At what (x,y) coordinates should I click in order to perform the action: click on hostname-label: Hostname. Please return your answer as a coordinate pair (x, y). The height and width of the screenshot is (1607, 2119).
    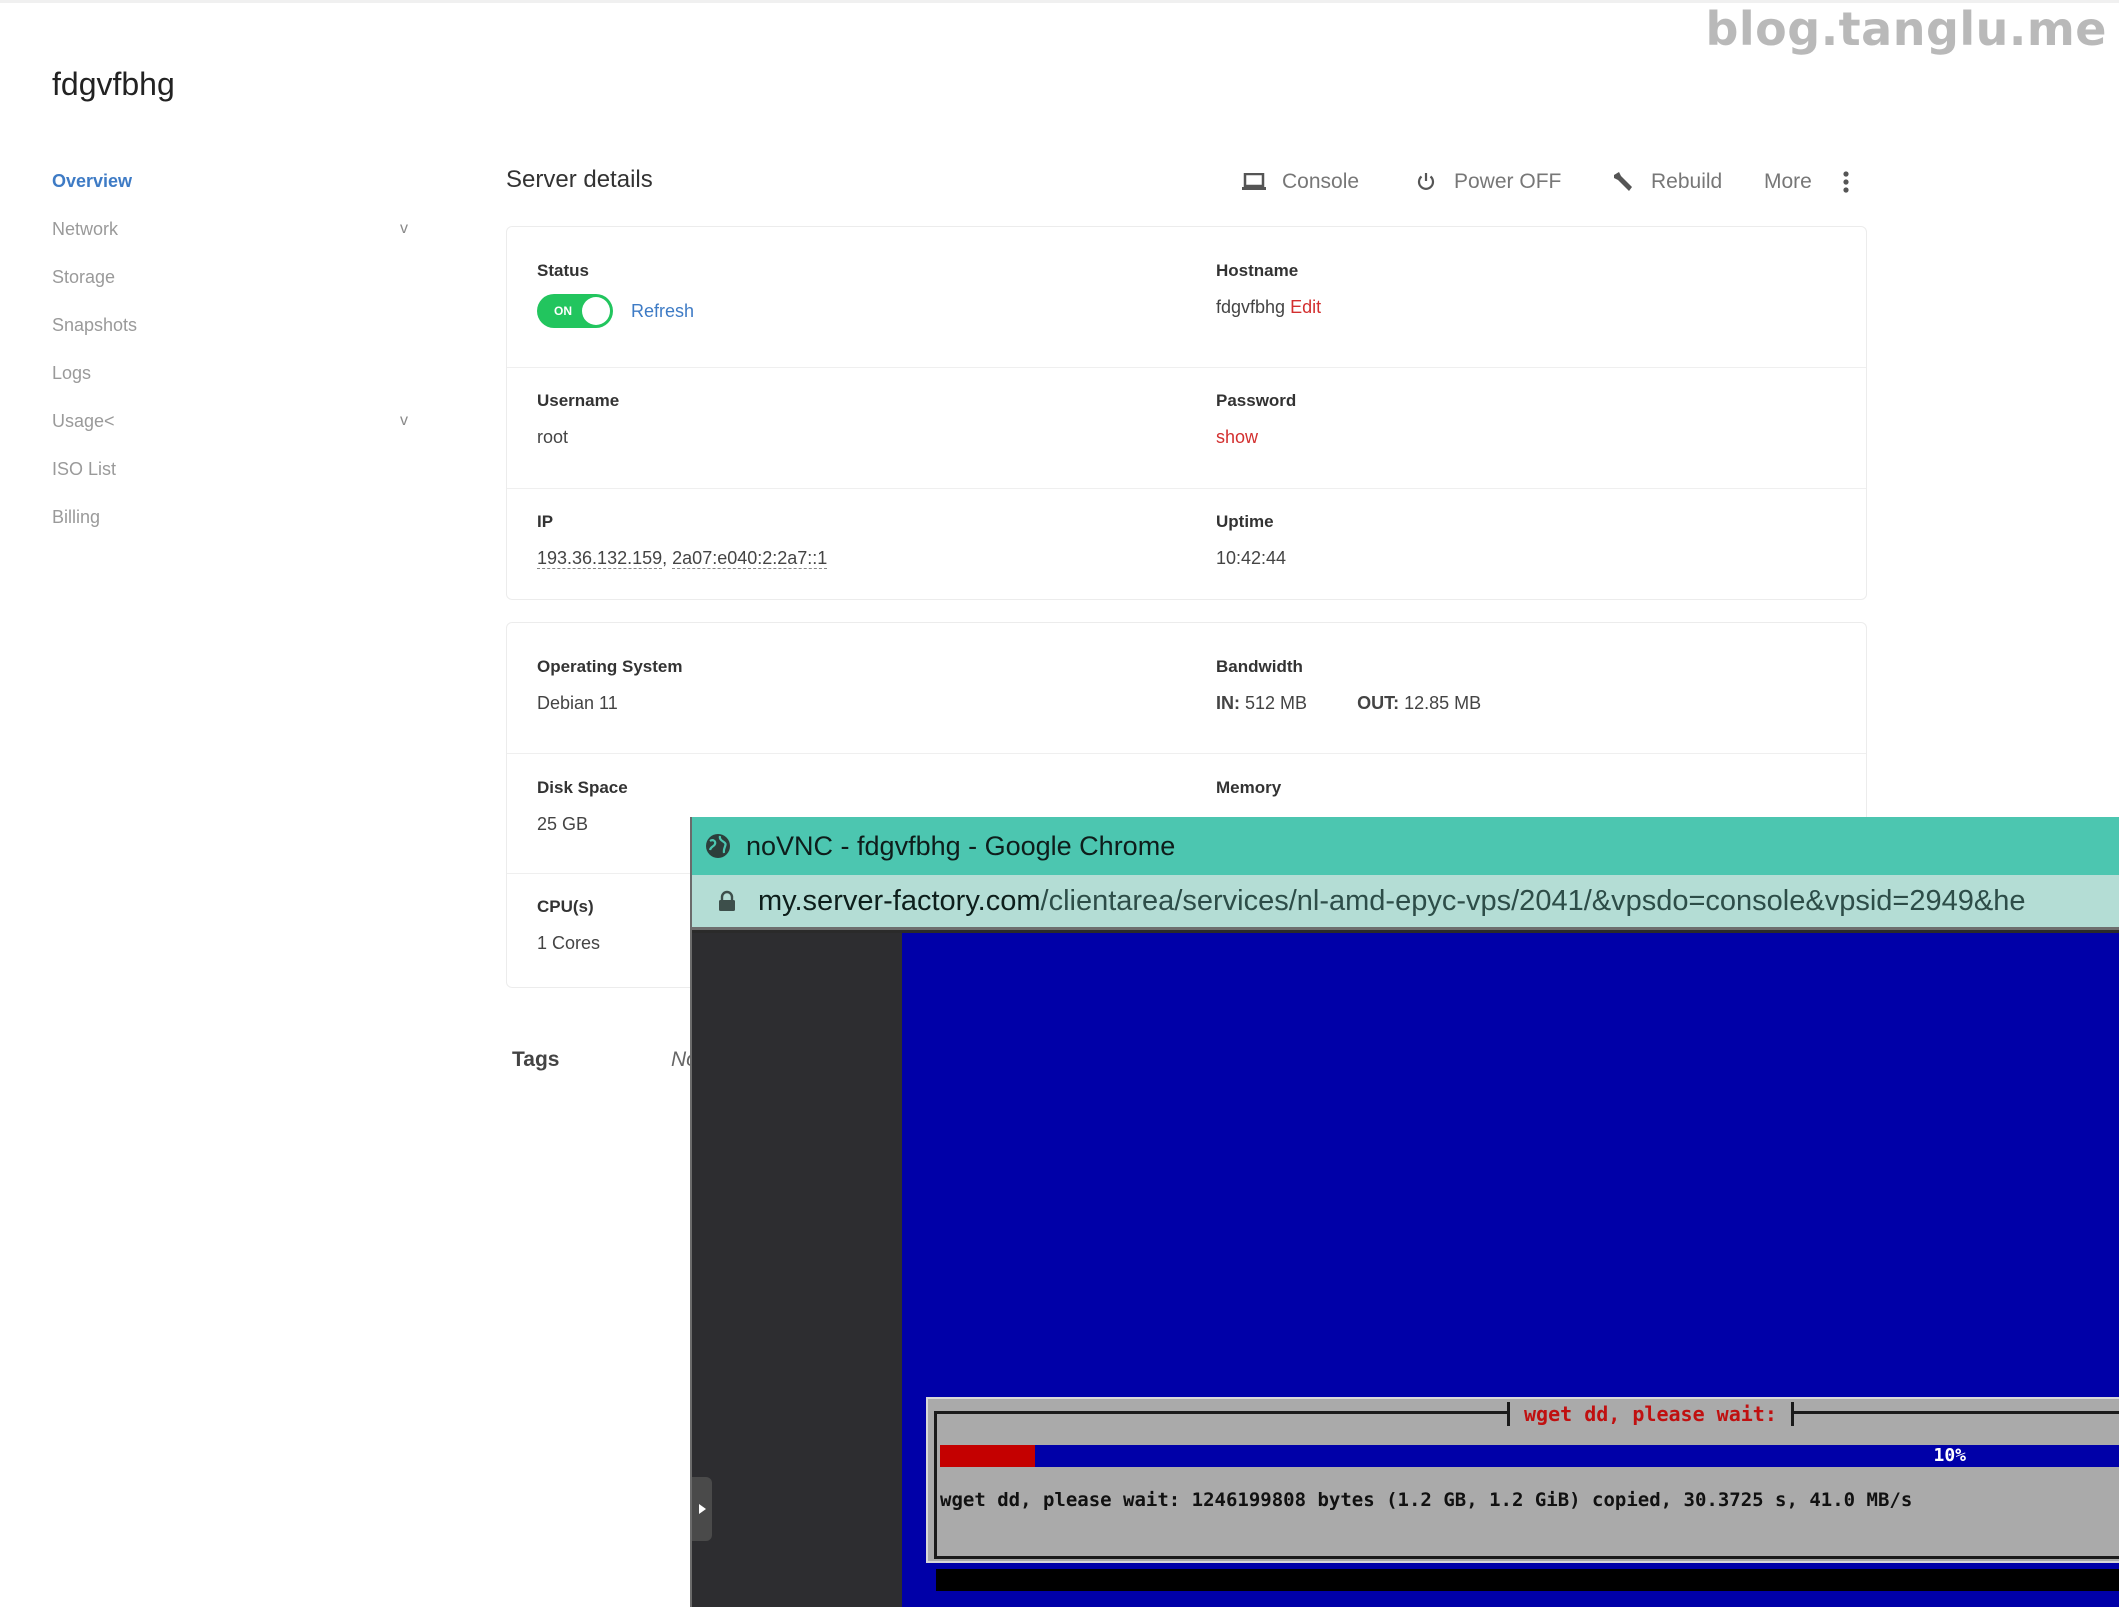
    Looking at the image, I should click on (1257, 270).